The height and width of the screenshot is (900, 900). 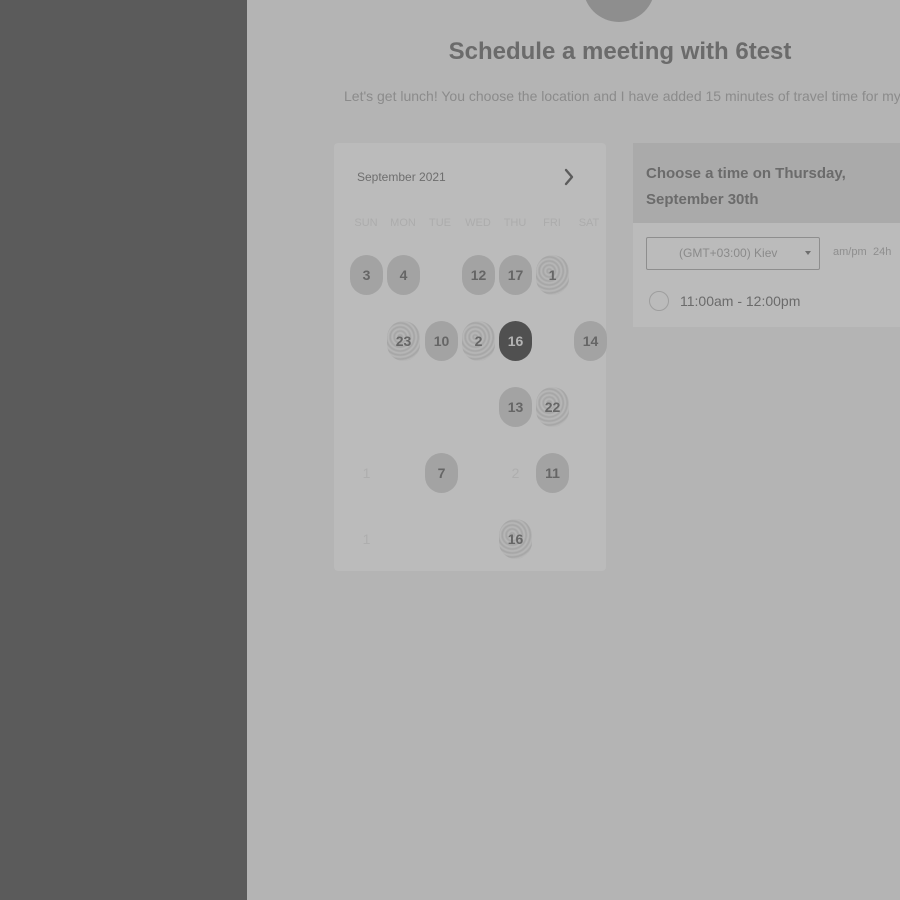 I want to click on format-ampm-toggle: am/pm, so click(x=850, y=252).